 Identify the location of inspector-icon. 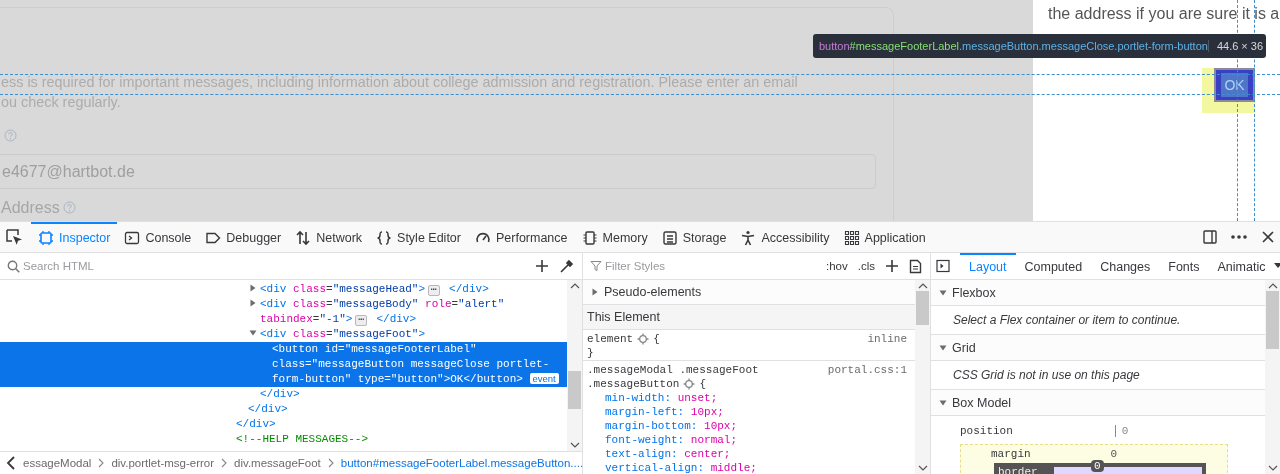
(46, 238).